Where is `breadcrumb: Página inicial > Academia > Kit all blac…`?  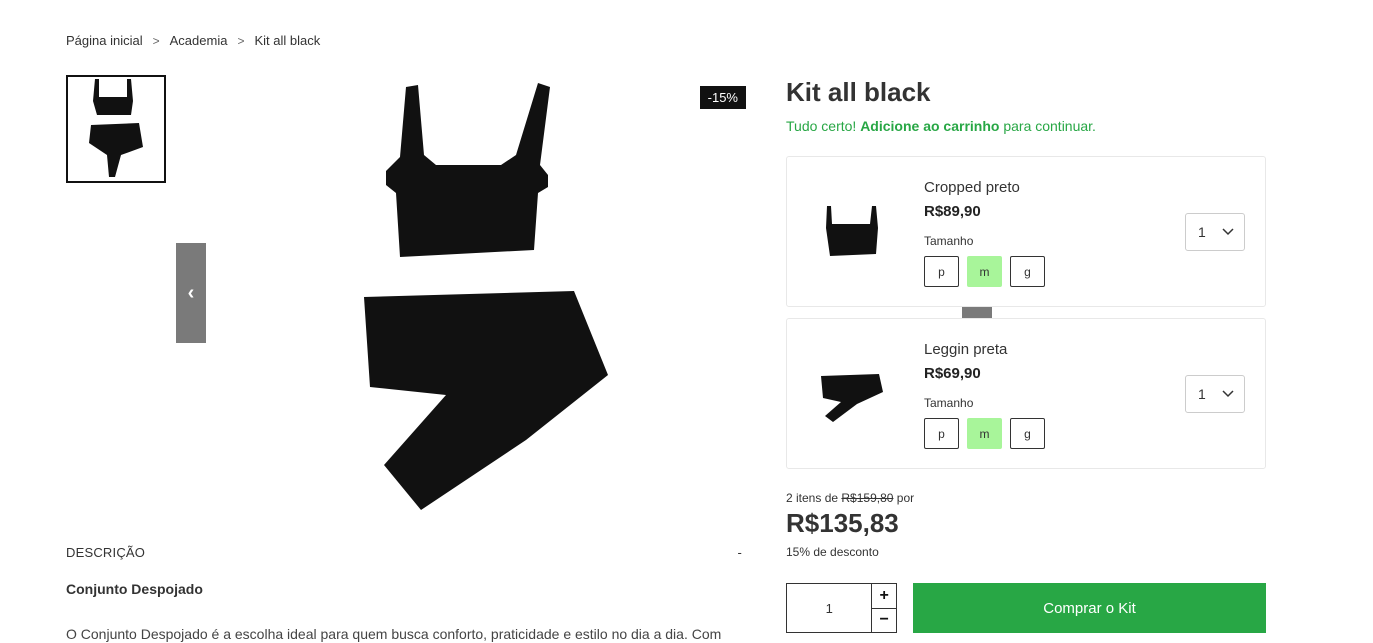
breadcrumb: Página inicial > Academia > Kit all blac… is located at coordinates (193, 40).